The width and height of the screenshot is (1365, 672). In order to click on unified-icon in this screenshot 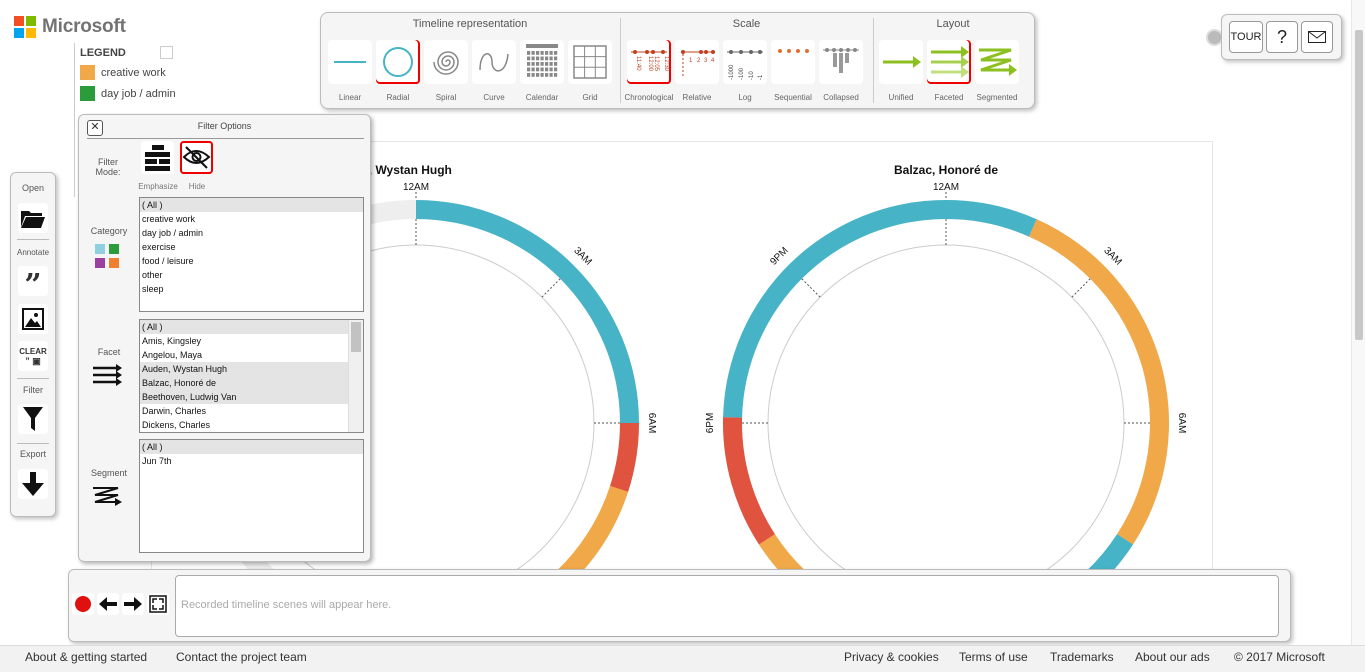, I will do `click(902, 62)`.